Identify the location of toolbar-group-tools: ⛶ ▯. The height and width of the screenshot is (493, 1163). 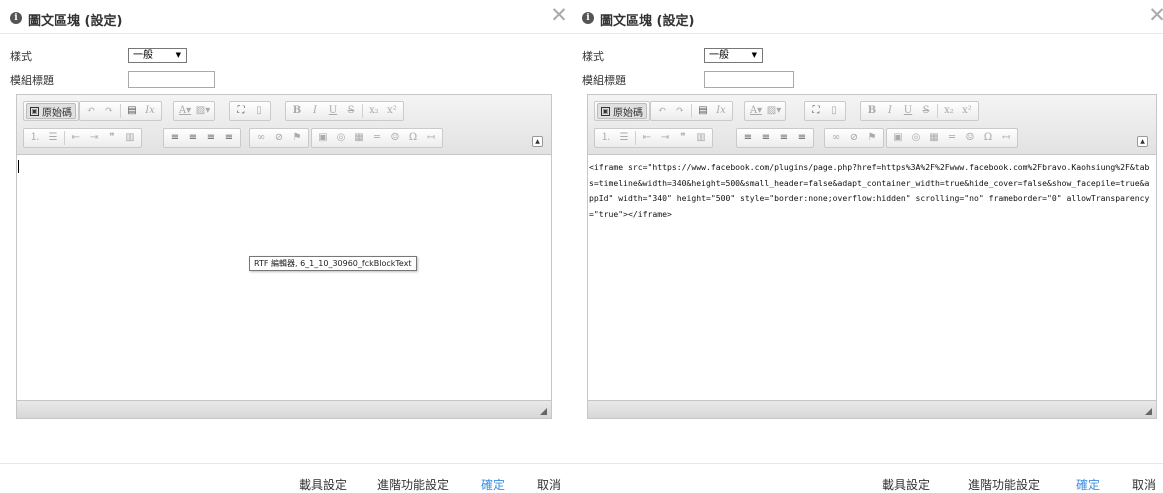
(250, 111).